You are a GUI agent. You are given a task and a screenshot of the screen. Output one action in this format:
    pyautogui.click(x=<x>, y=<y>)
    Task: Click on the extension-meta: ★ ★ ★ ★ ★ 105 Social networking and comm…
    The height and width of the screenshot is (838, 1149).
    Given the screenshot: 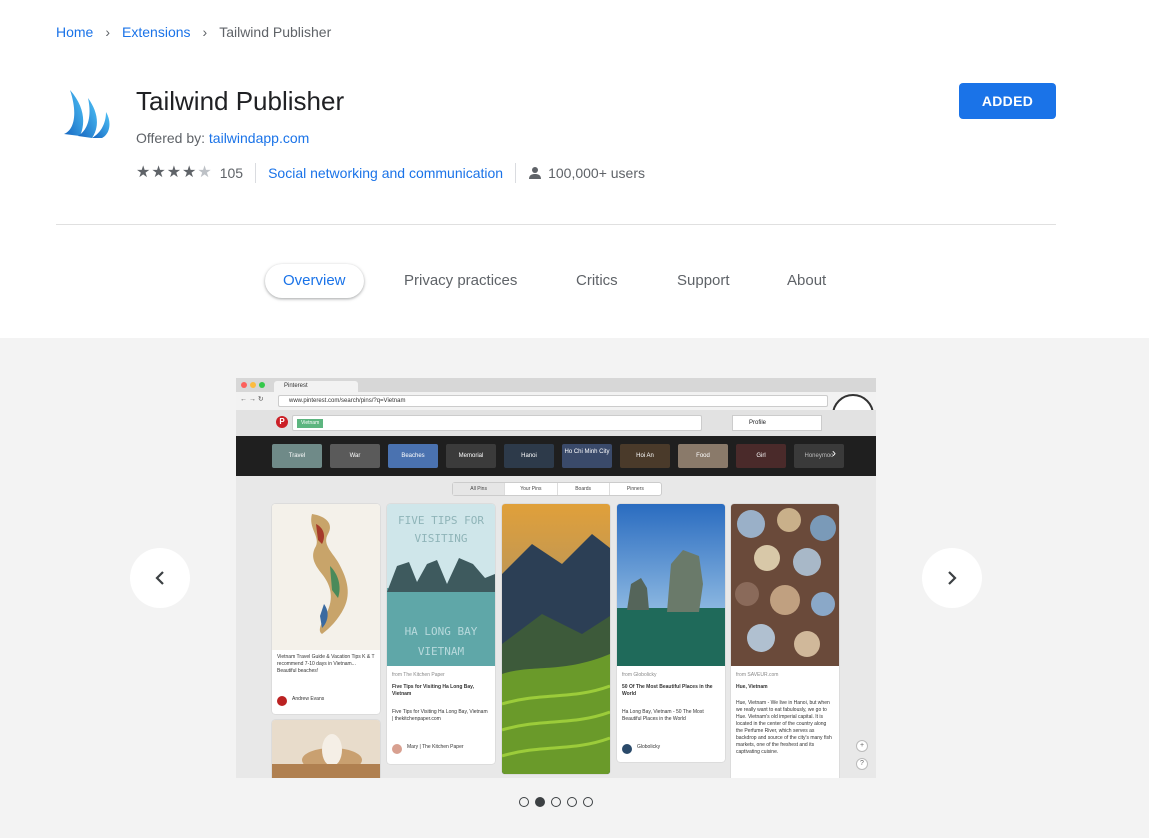 What is the action you would take?
    pyautogui.click(x=390, y=173)
    